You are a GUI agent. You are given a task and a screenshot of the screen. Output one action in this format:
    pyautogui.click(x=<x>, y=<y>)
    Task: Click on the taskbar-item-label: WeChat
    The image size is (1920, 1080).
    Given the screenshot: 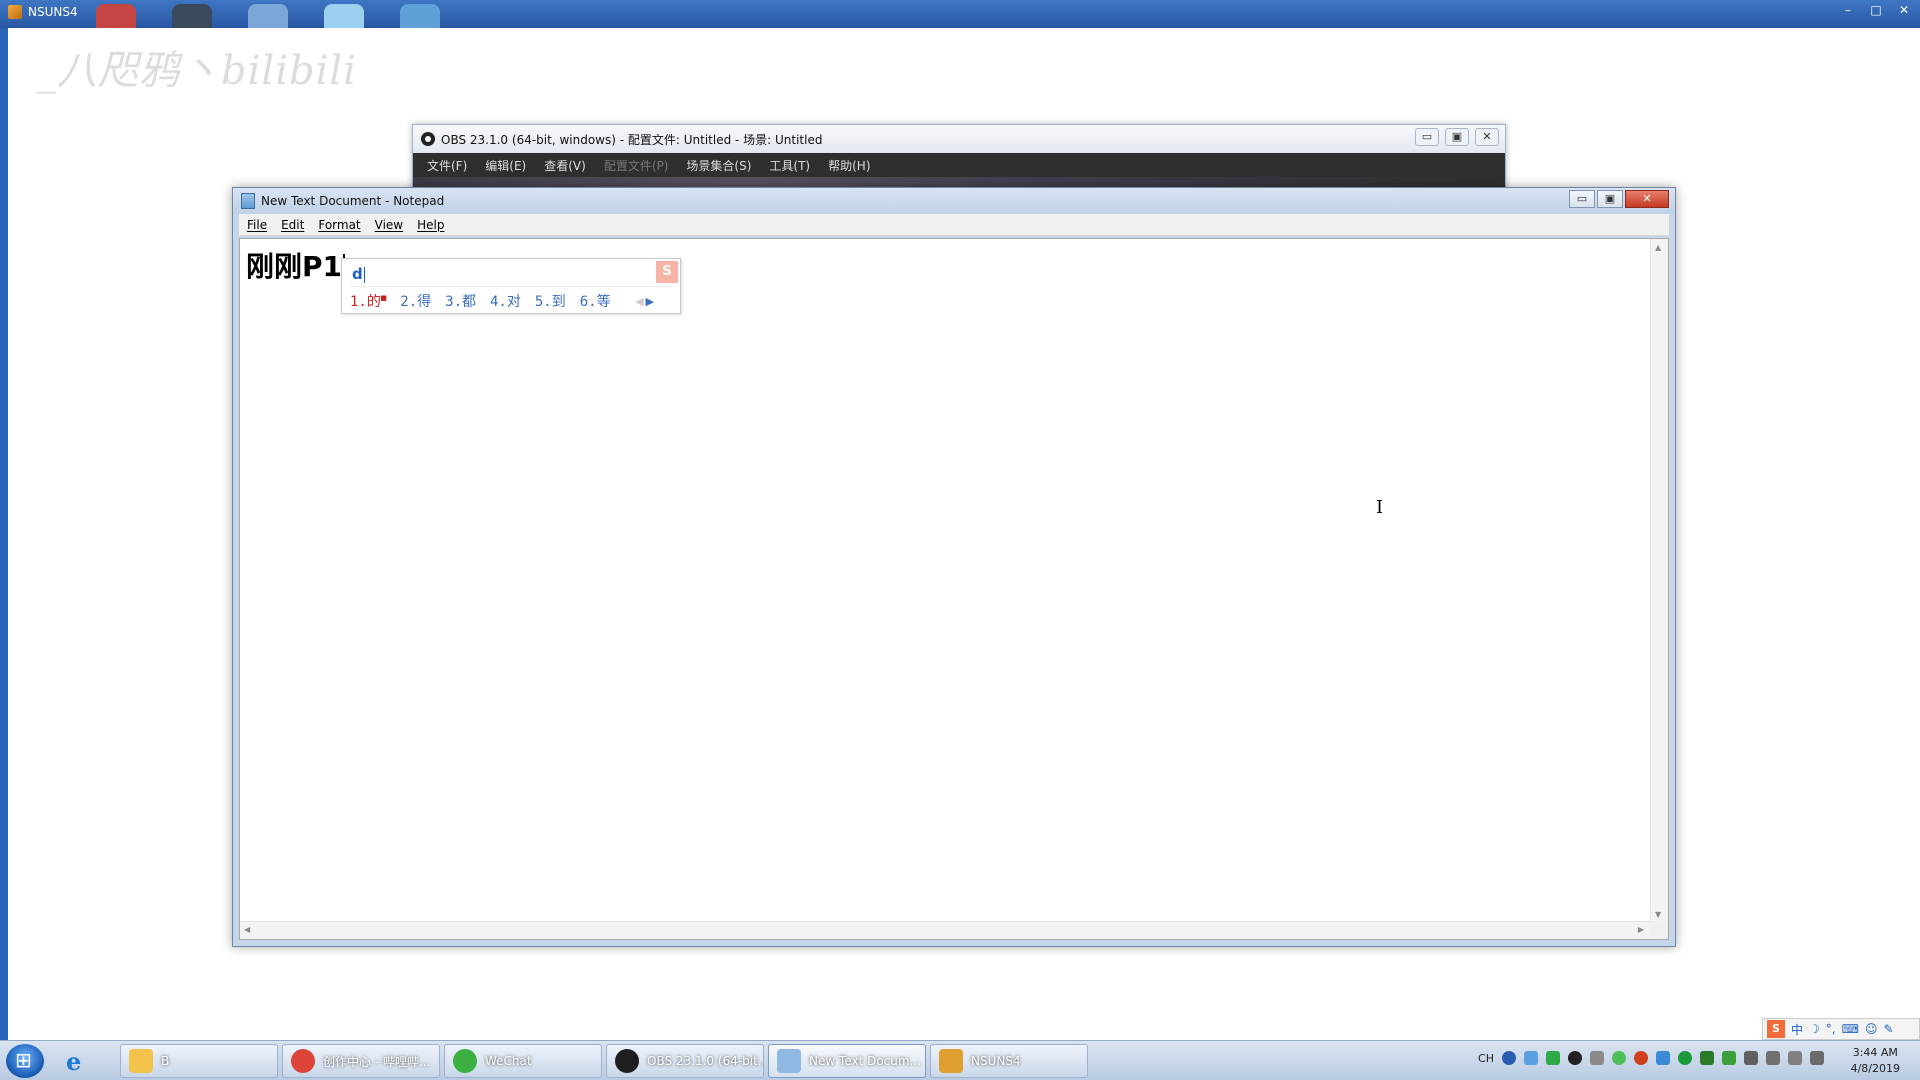 What is the action you would take?
    pyautogui.click(x=508, y=1061)
    